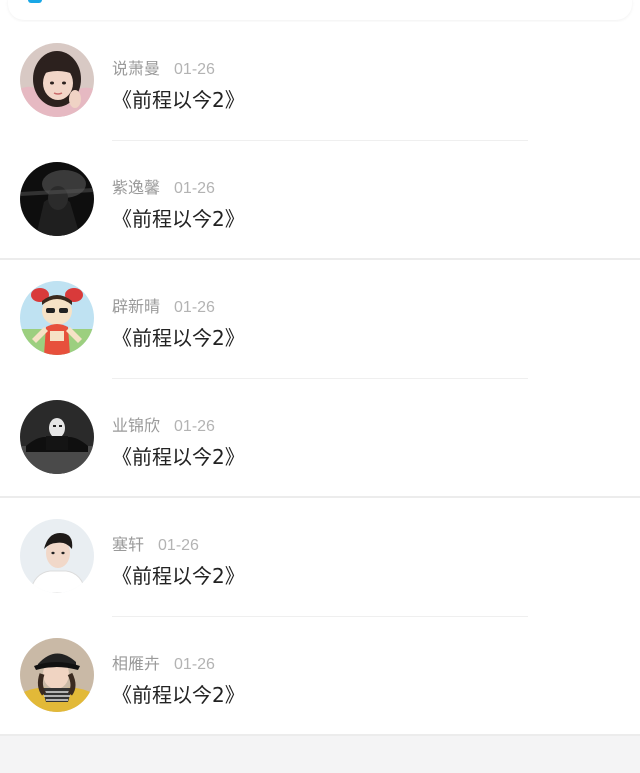 Image resolution: width=640 pixels, height=773 pixels. I want to click on top-card, so click(320, 10).